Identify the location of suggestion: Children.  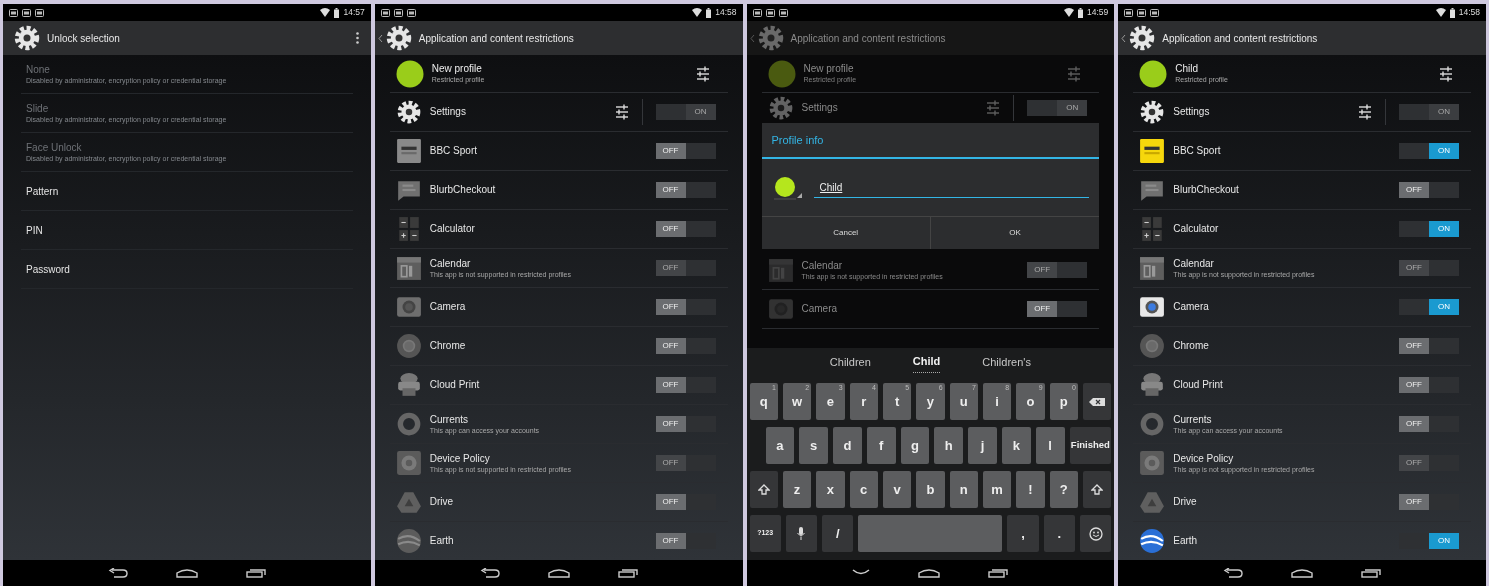
(850, 362).